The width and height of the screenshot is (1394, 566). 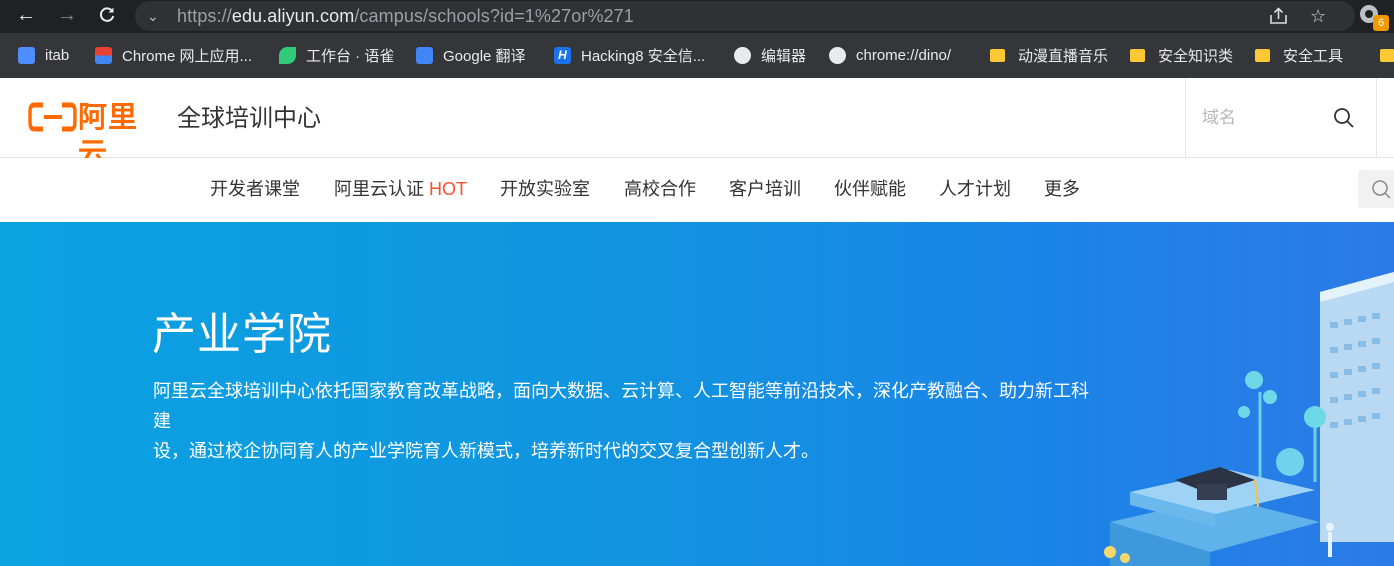 I want to click on bookmark-yuque: 工作台 · 语雀, so click(x=336, y=55).